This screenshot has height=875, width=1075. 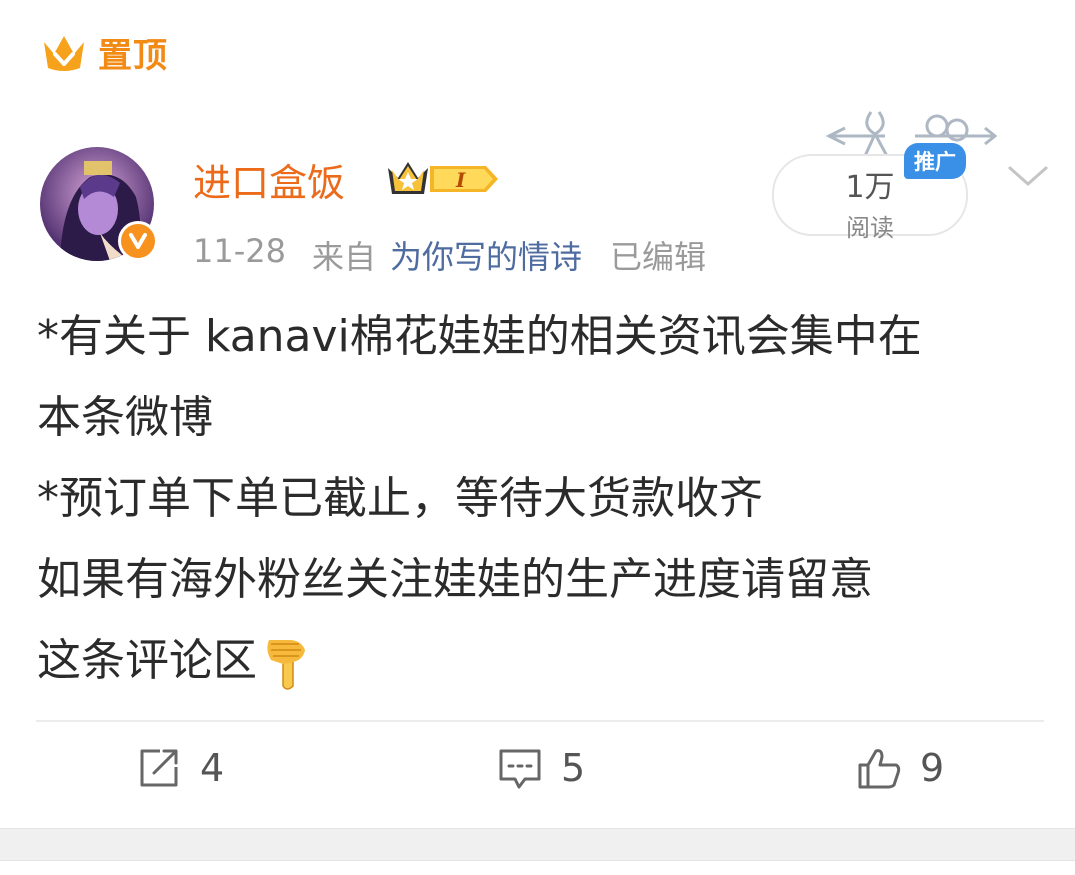 What do you see at coordinates (159, 768) in the screenshot?
I see `repost-icon` at bounding box center [159, 768].